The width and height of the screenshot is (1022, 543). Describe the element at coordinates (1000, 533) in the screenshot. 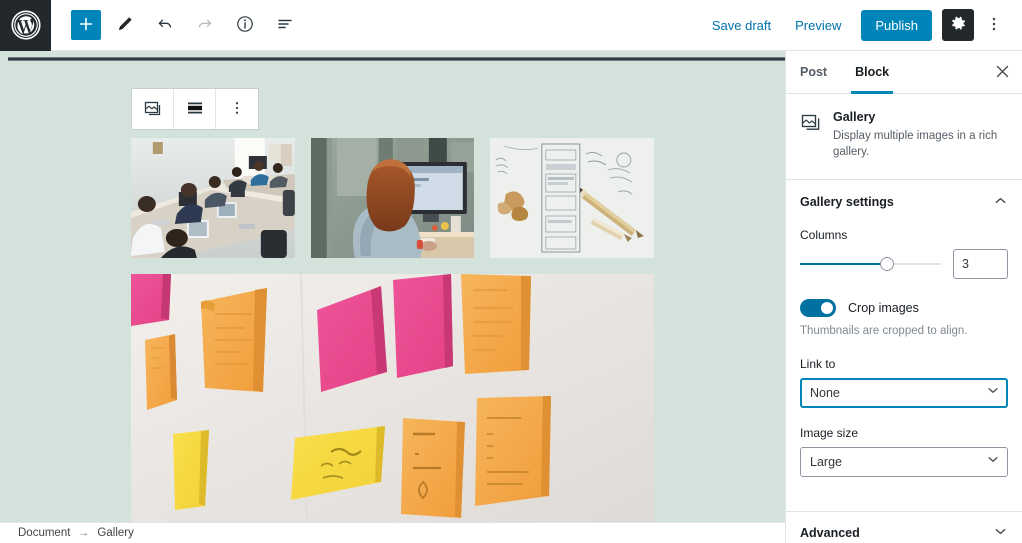

I see `chevron-down-icon` at that location.